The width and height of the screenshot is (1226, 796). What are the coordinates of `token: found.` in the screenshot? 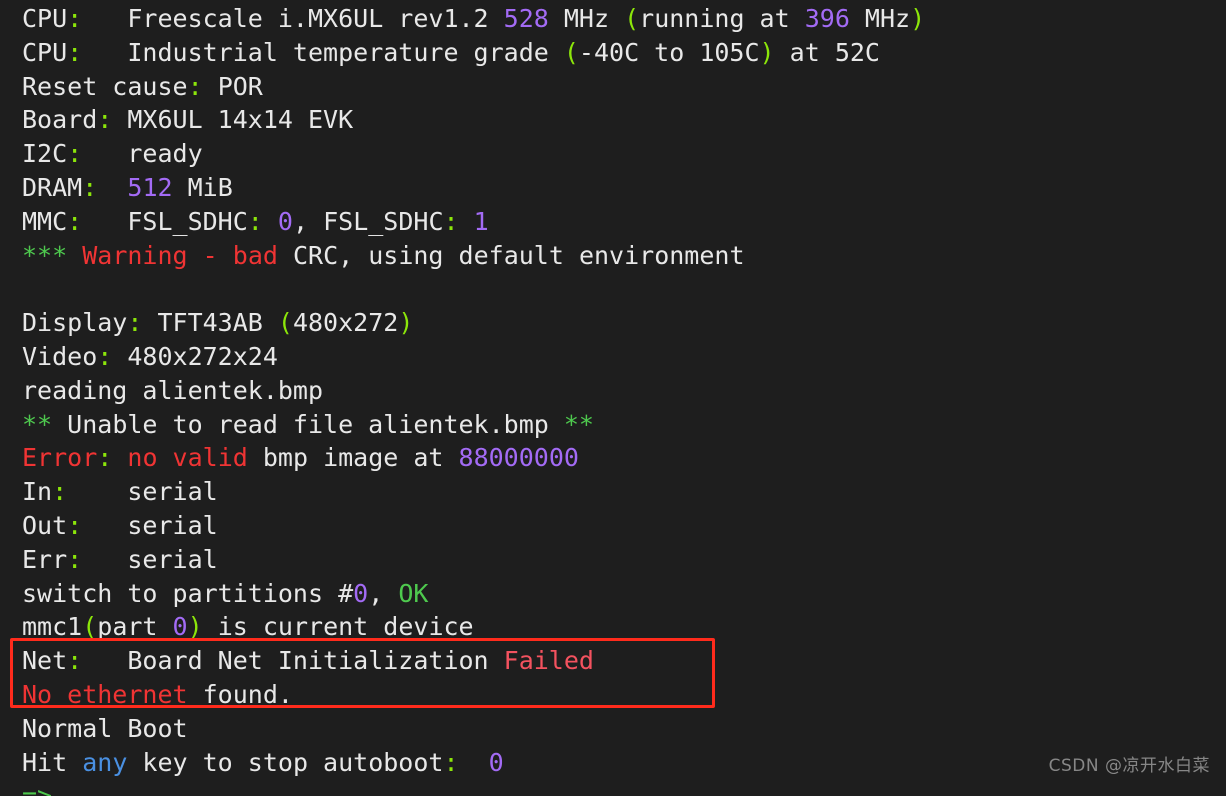 It's located at (240, 694).